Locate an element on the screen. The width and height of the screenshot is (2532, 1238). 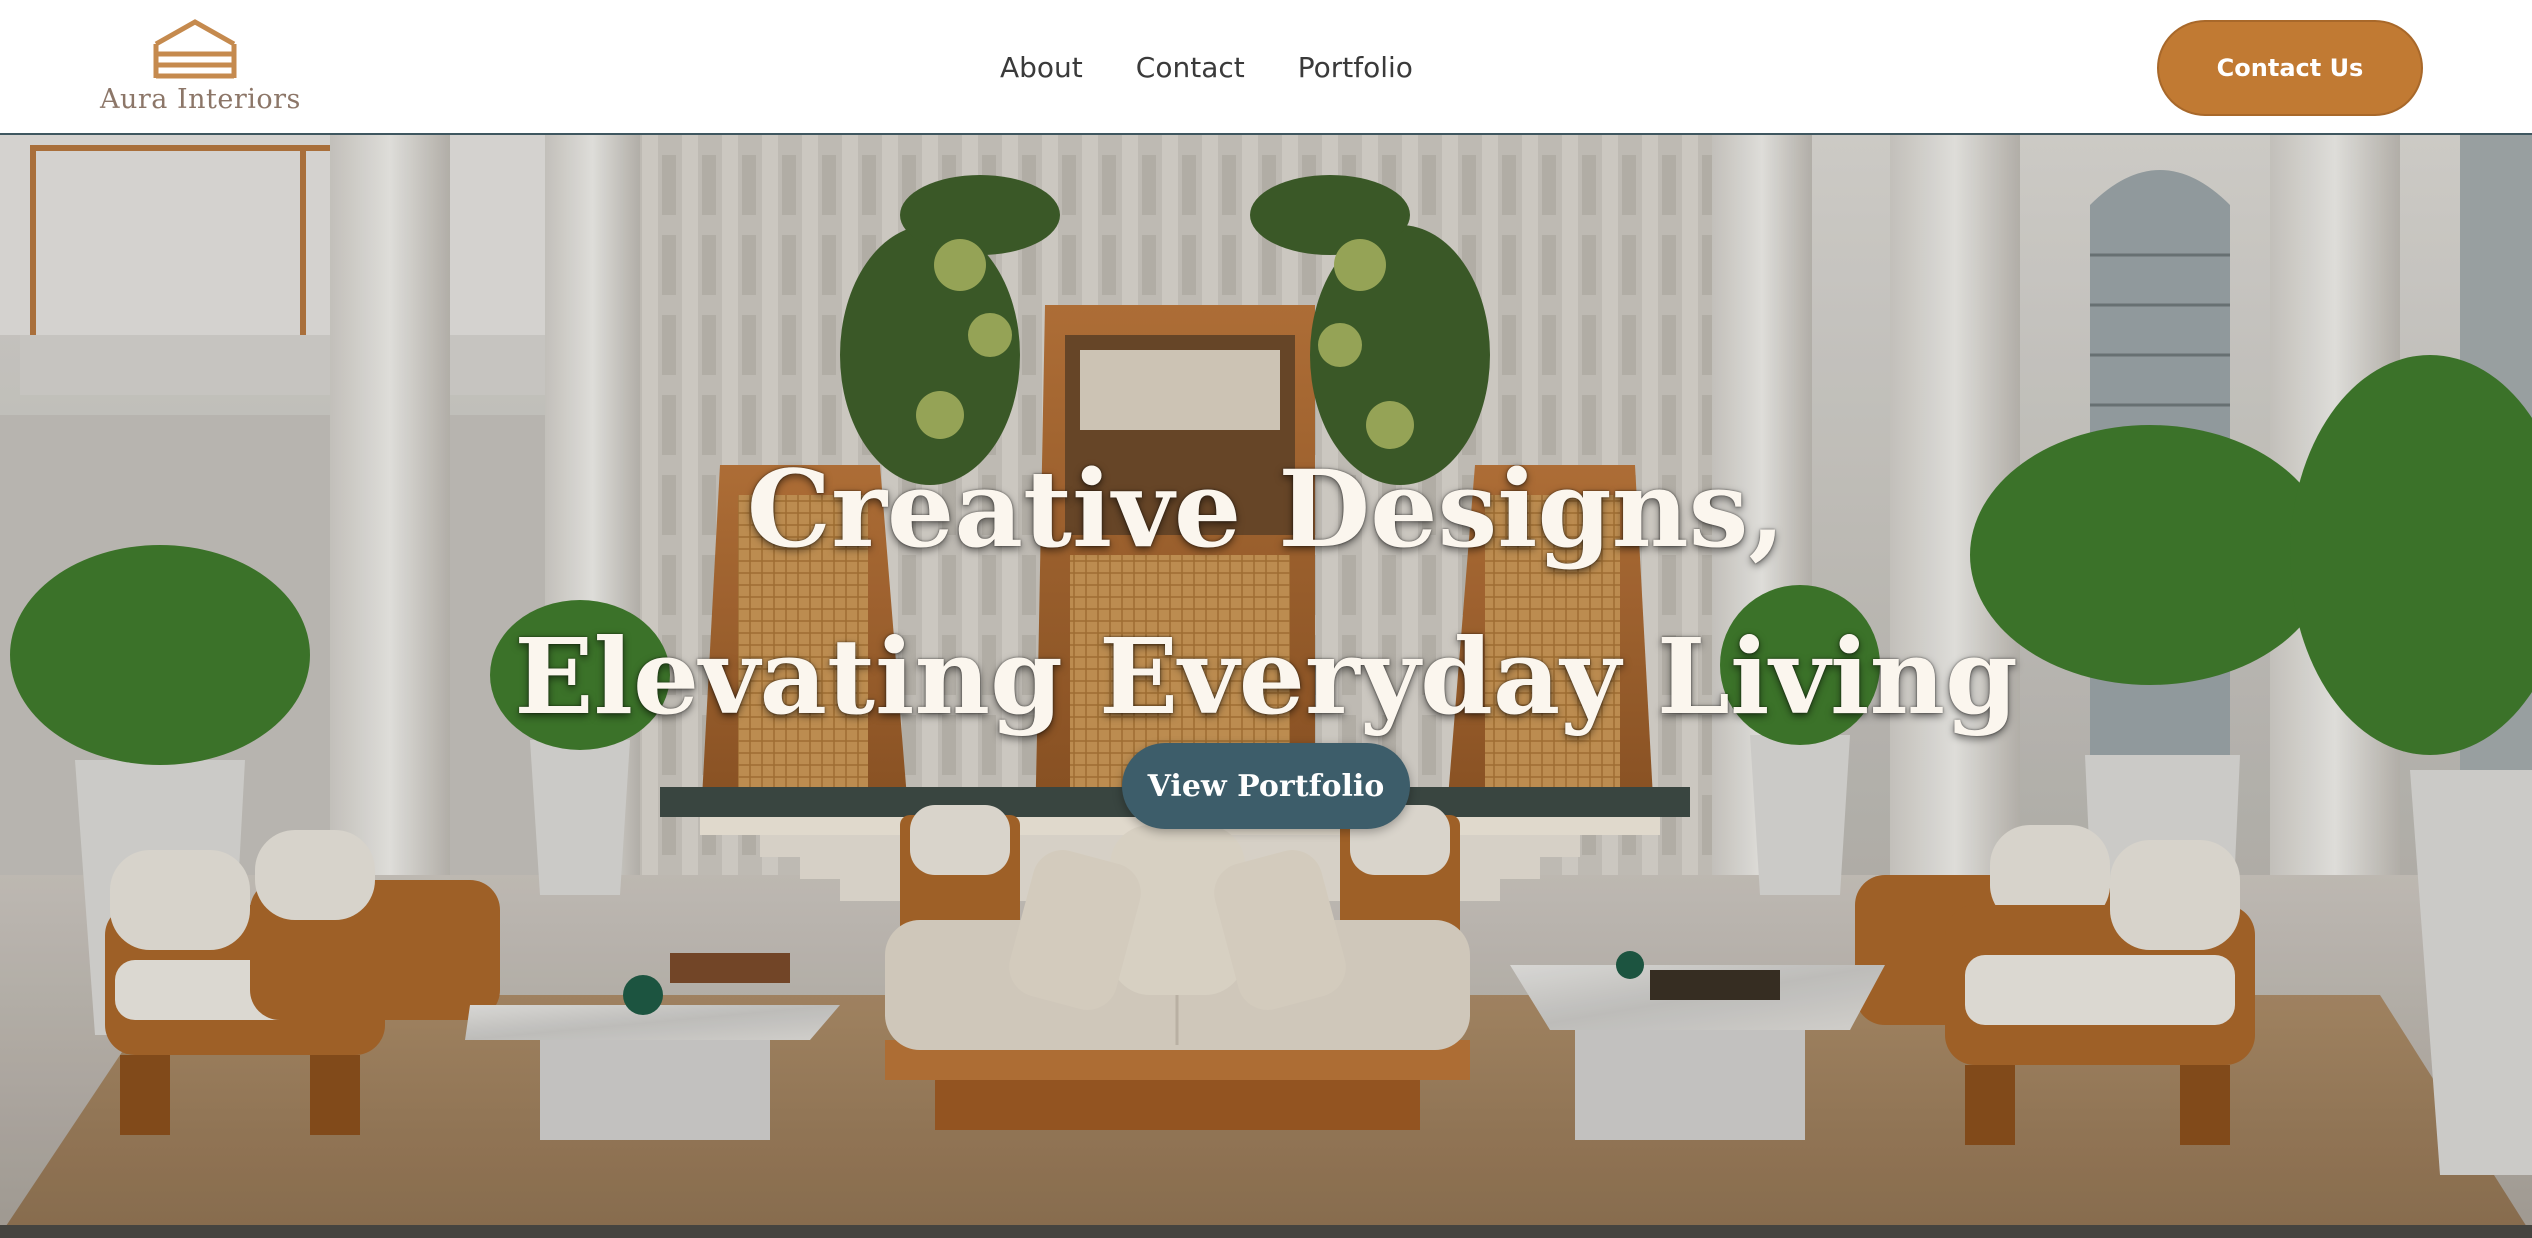
hero-title-line-2: Elevating Everyday Living is located at coordinates (1266, 676).